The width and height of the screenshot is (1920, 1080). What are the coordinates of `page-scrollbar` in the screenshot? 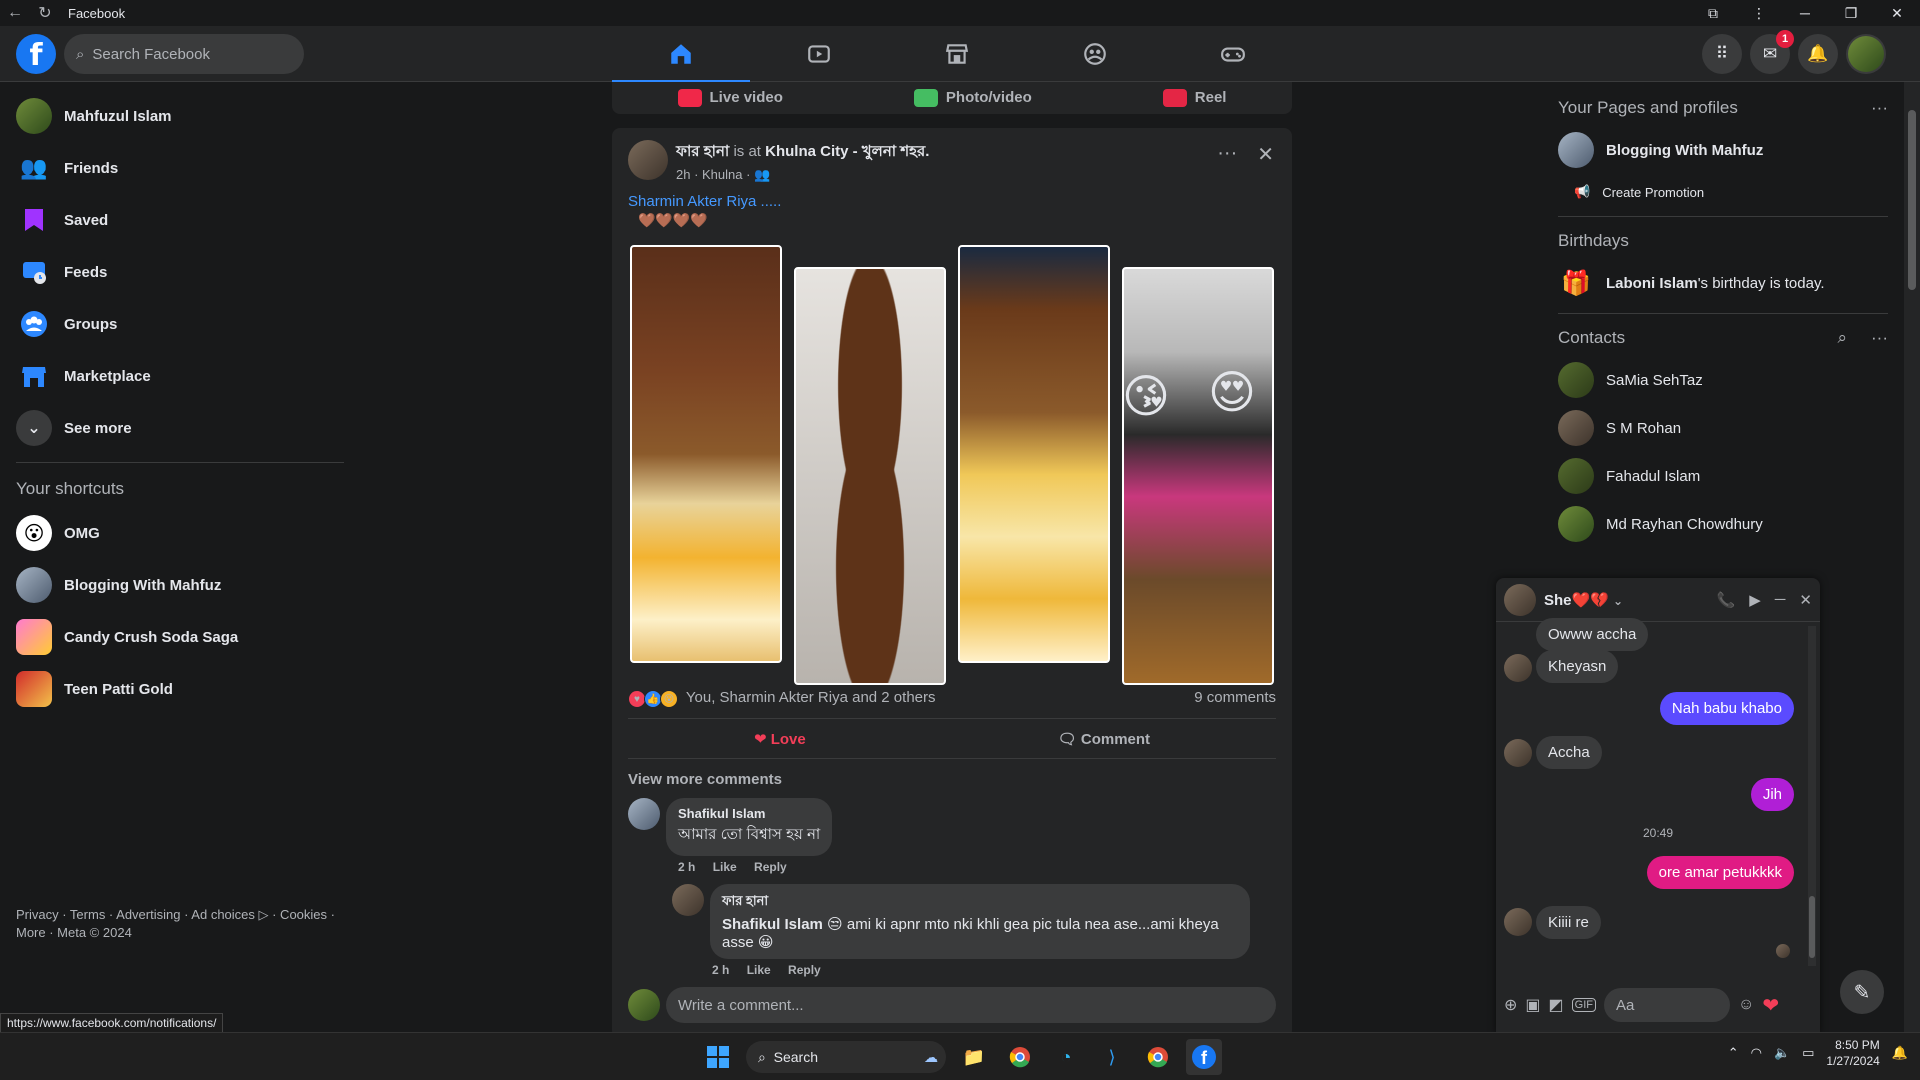 It's located at (1912, 557).